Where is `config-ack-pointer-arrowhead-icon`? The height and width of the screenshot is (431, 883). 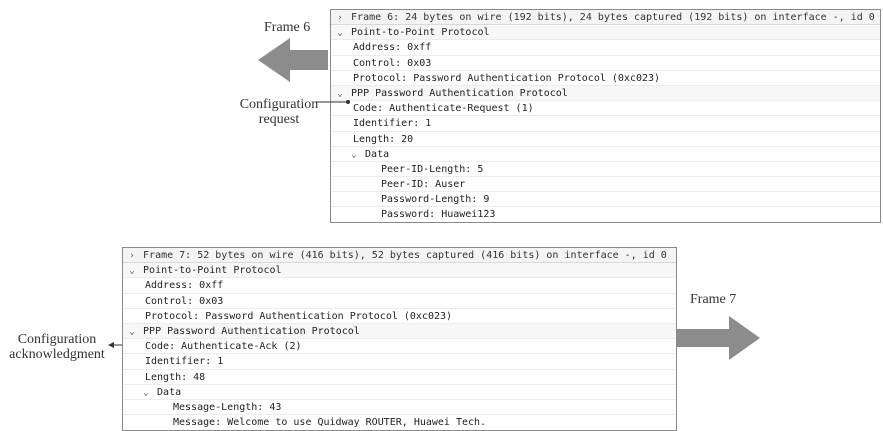 config-ack-pointer-arrowhead-icon is located at coordinates (111, 345).